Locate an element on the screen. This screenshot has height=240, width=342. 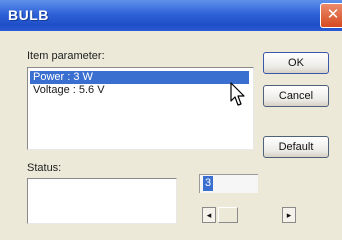
status-box is located at coordinates (102, 201).